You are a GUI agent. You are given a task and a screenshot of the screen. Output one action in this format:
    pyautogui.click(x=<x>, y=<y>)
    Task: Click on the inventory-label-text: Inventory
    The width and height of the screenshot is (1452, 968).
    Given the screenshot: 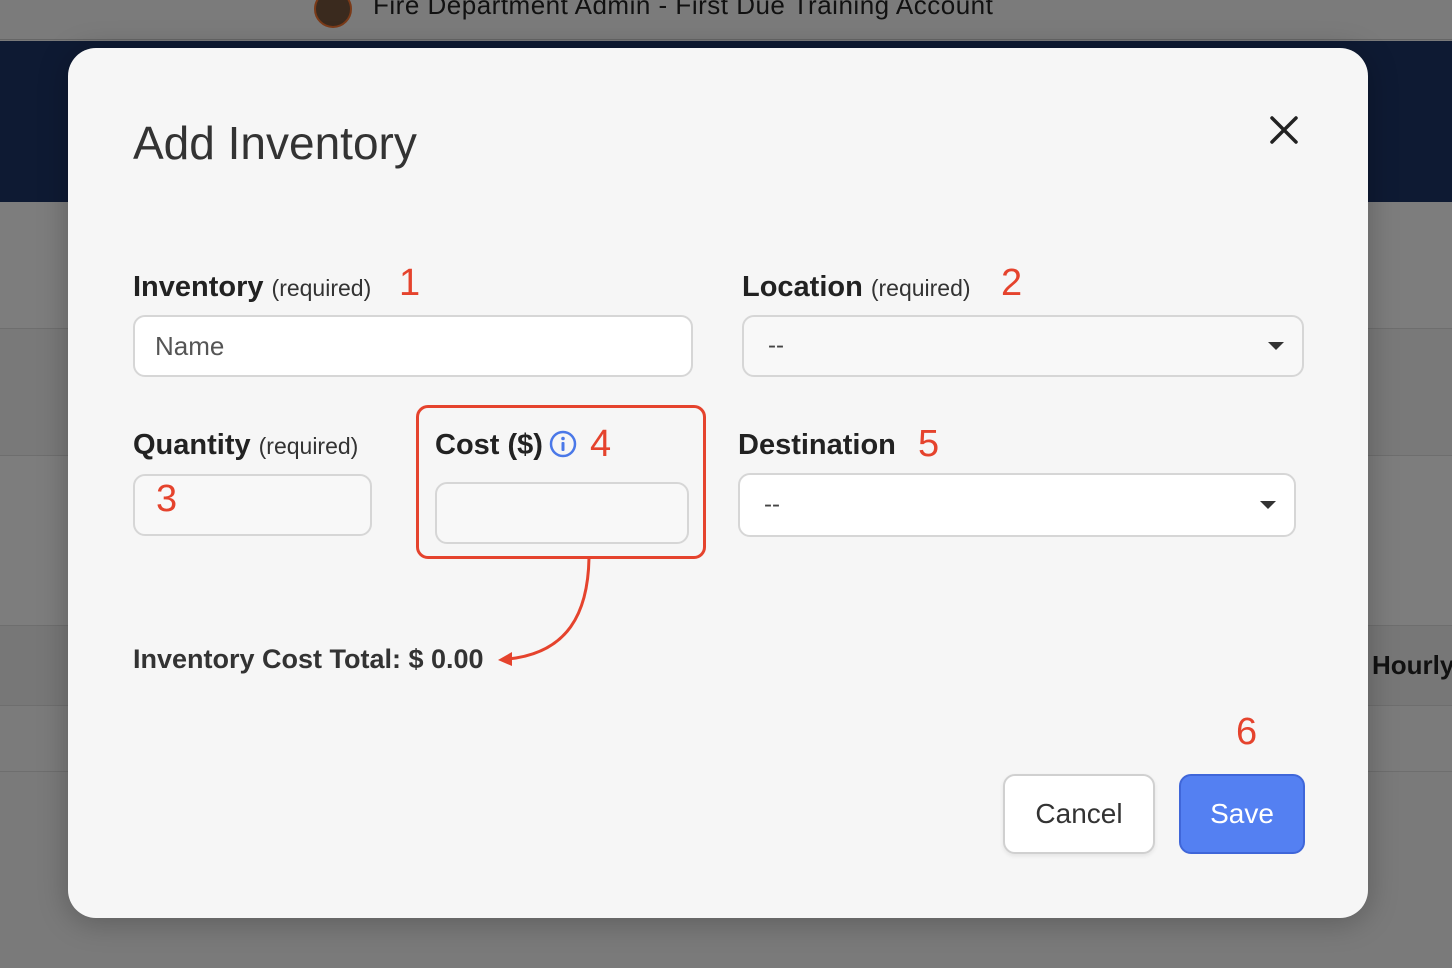 What is the action you would take?
    pyautogui.click(x=198, y=287)
    